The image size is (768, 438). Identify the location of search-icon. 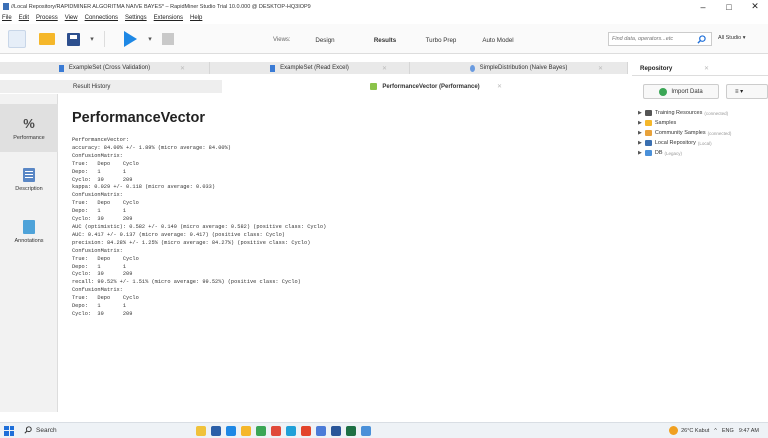
(701, 39).